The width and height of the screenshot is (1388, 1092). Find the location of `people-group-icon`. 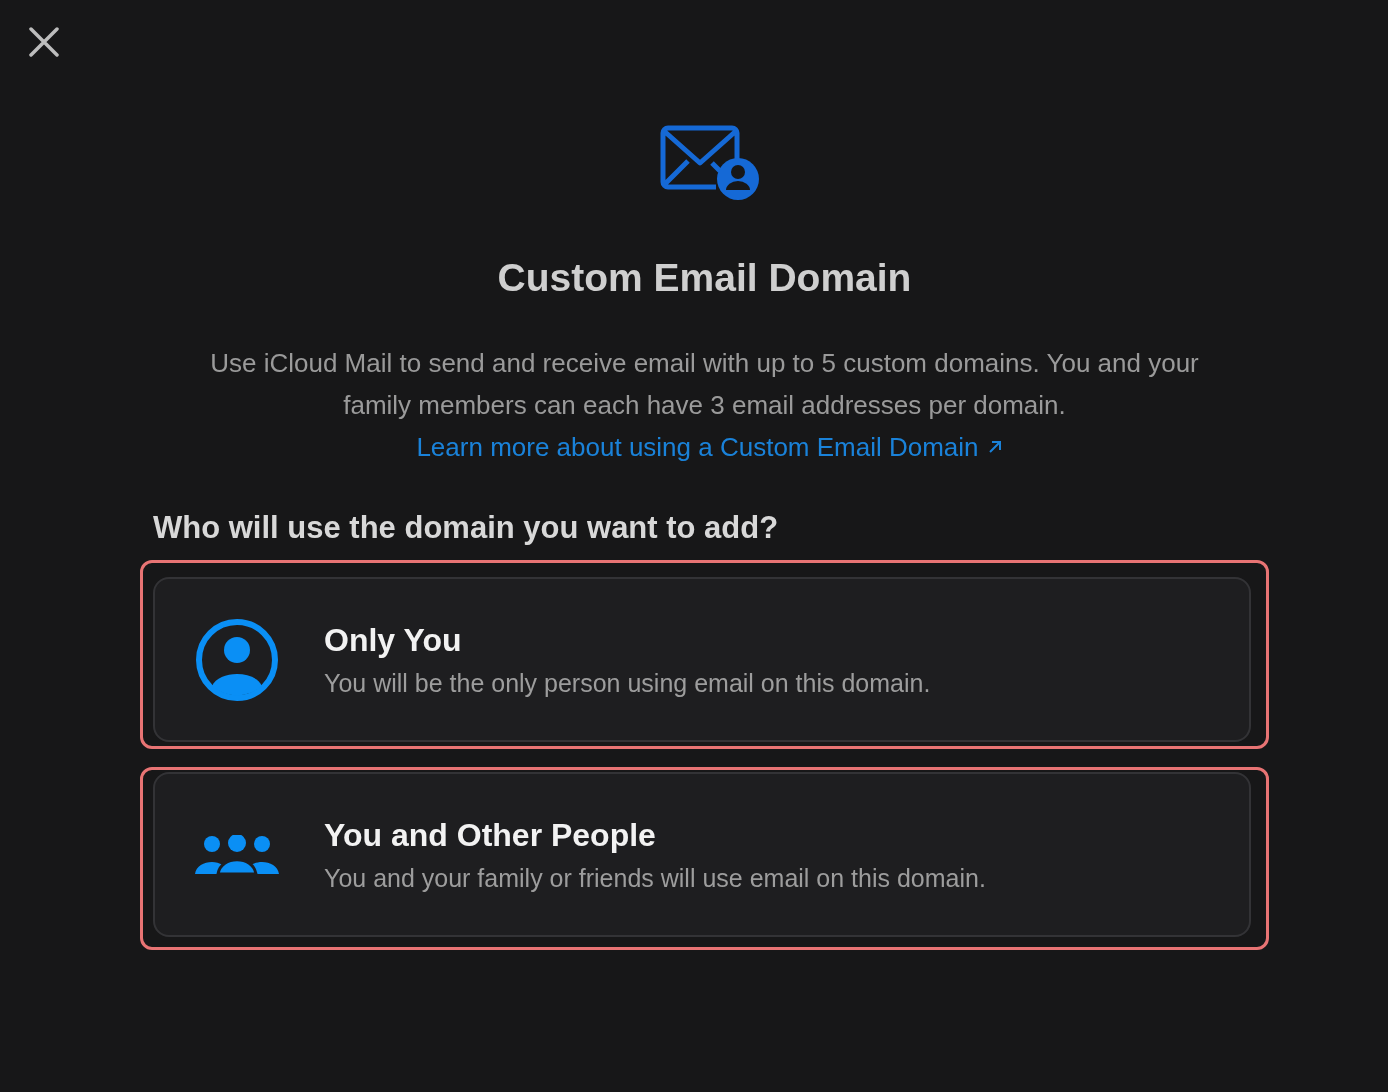

people-group-icon is located at coordinates (237, 854).